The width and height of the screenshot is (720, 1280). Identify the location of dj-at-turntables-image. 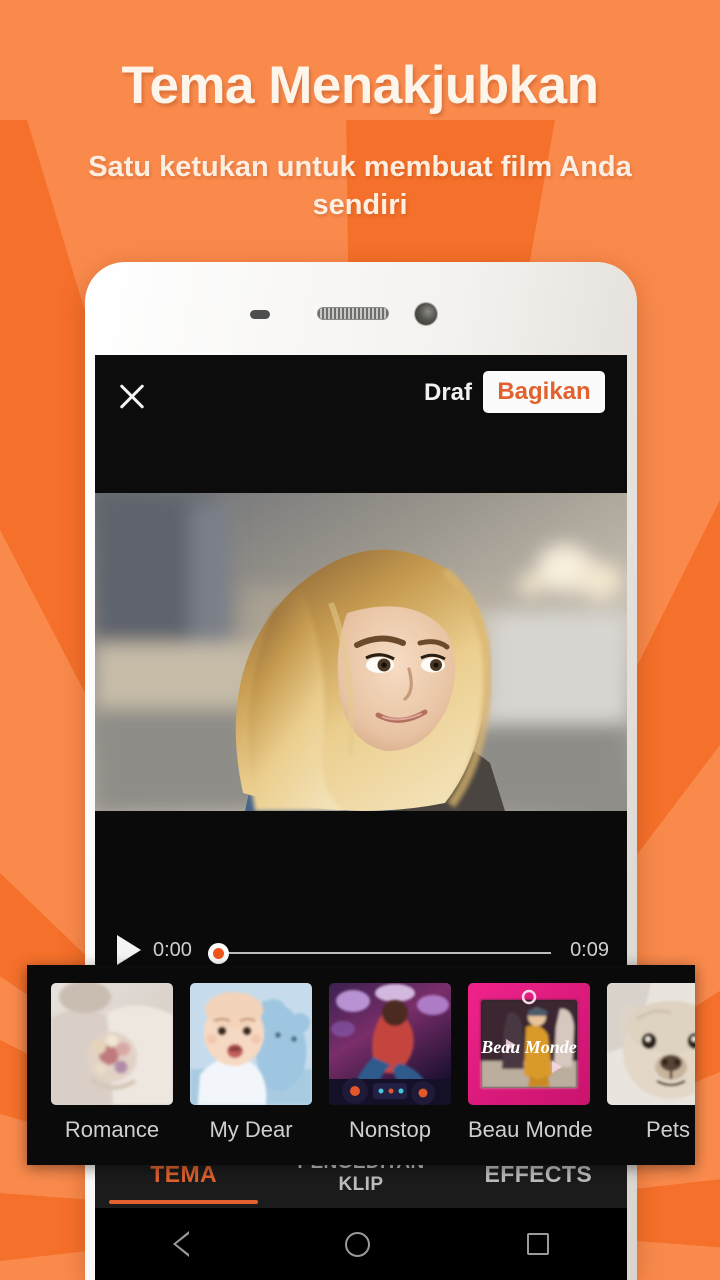
(390, 1044).